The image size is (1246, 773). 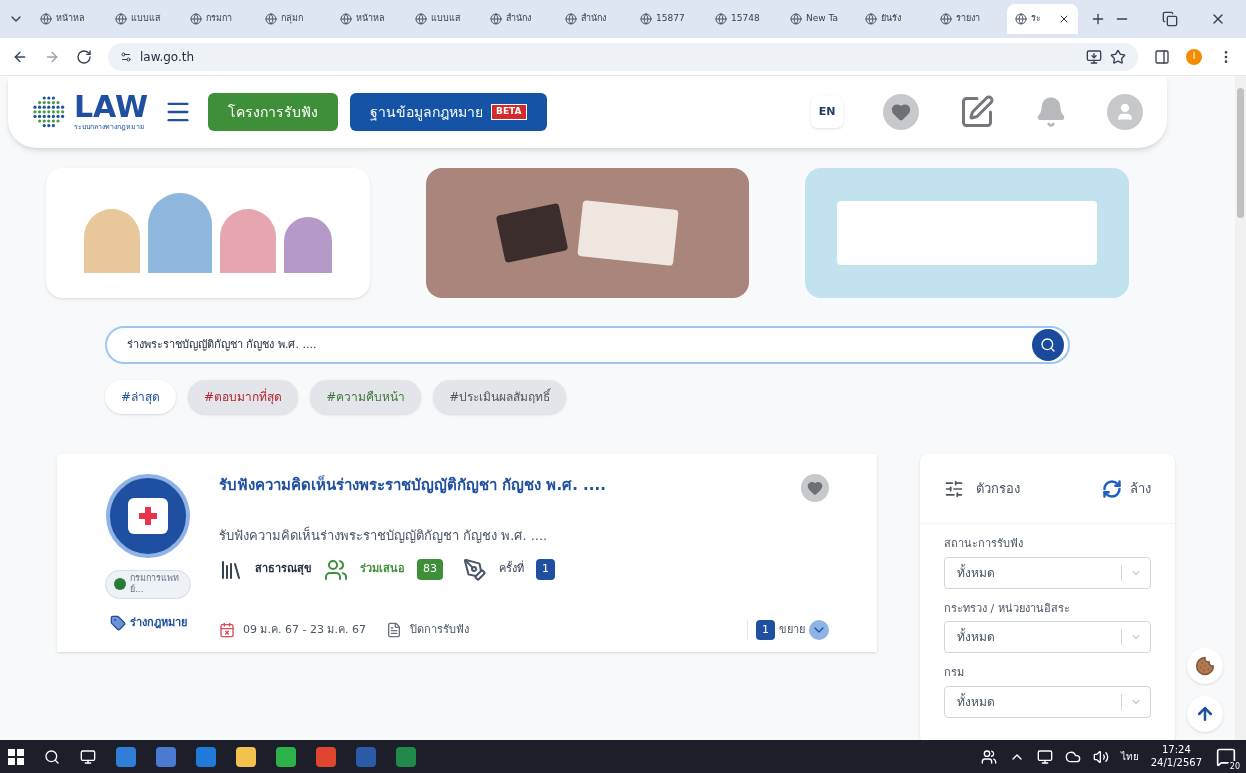 I want to click on favorite-button, so click(x=815, y=488).